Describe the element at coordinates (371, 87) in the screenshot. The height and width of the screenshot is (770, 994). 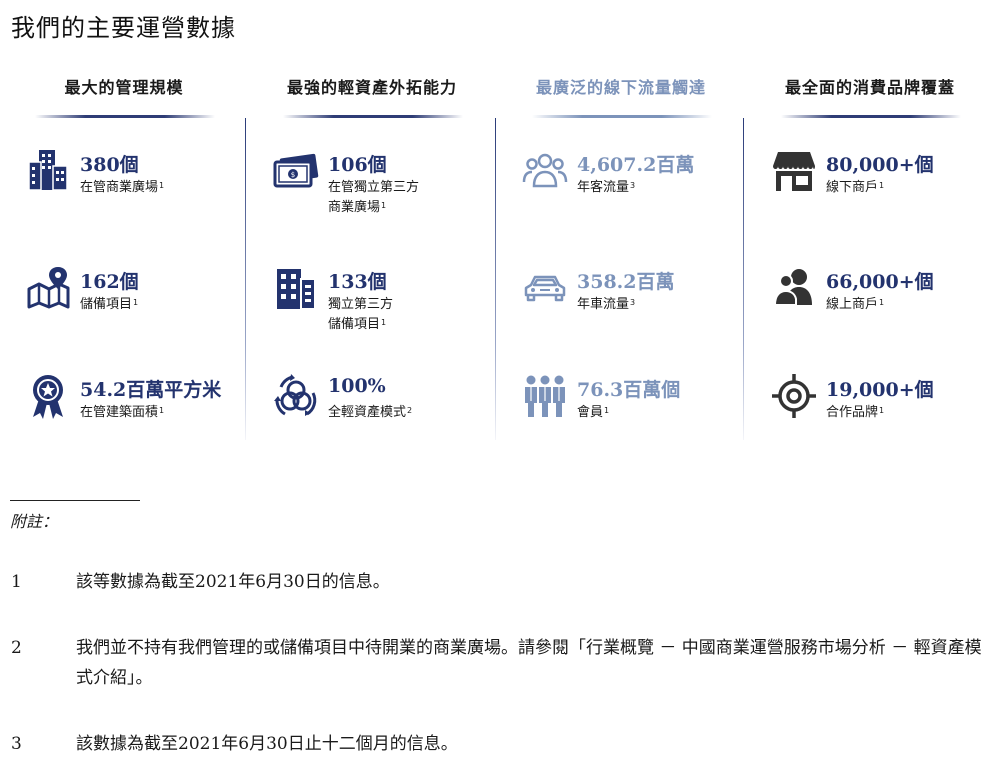
I see `column-heading: 最強的輕資產外拓能力` at that location.